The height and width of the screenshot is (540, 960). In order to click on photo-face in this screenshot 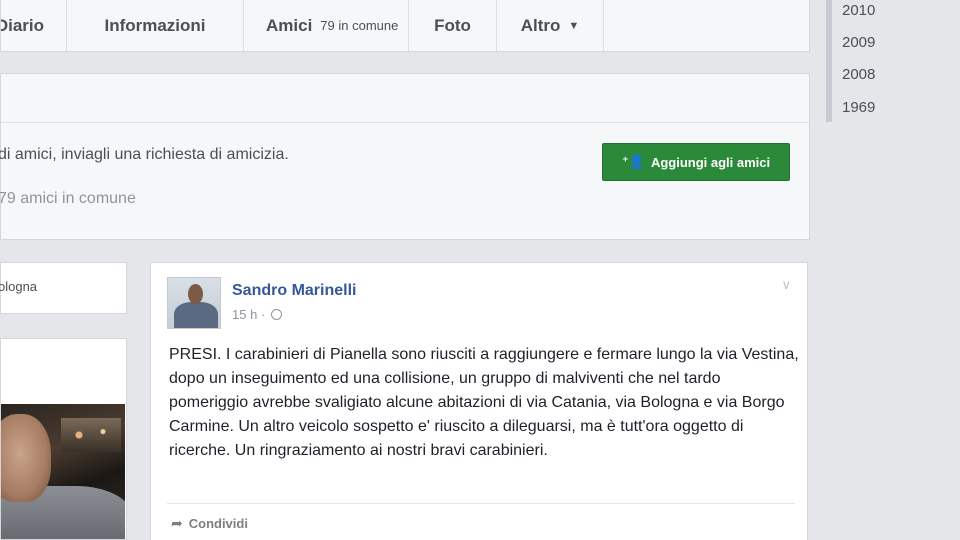, I will do `click(26, 458)`.